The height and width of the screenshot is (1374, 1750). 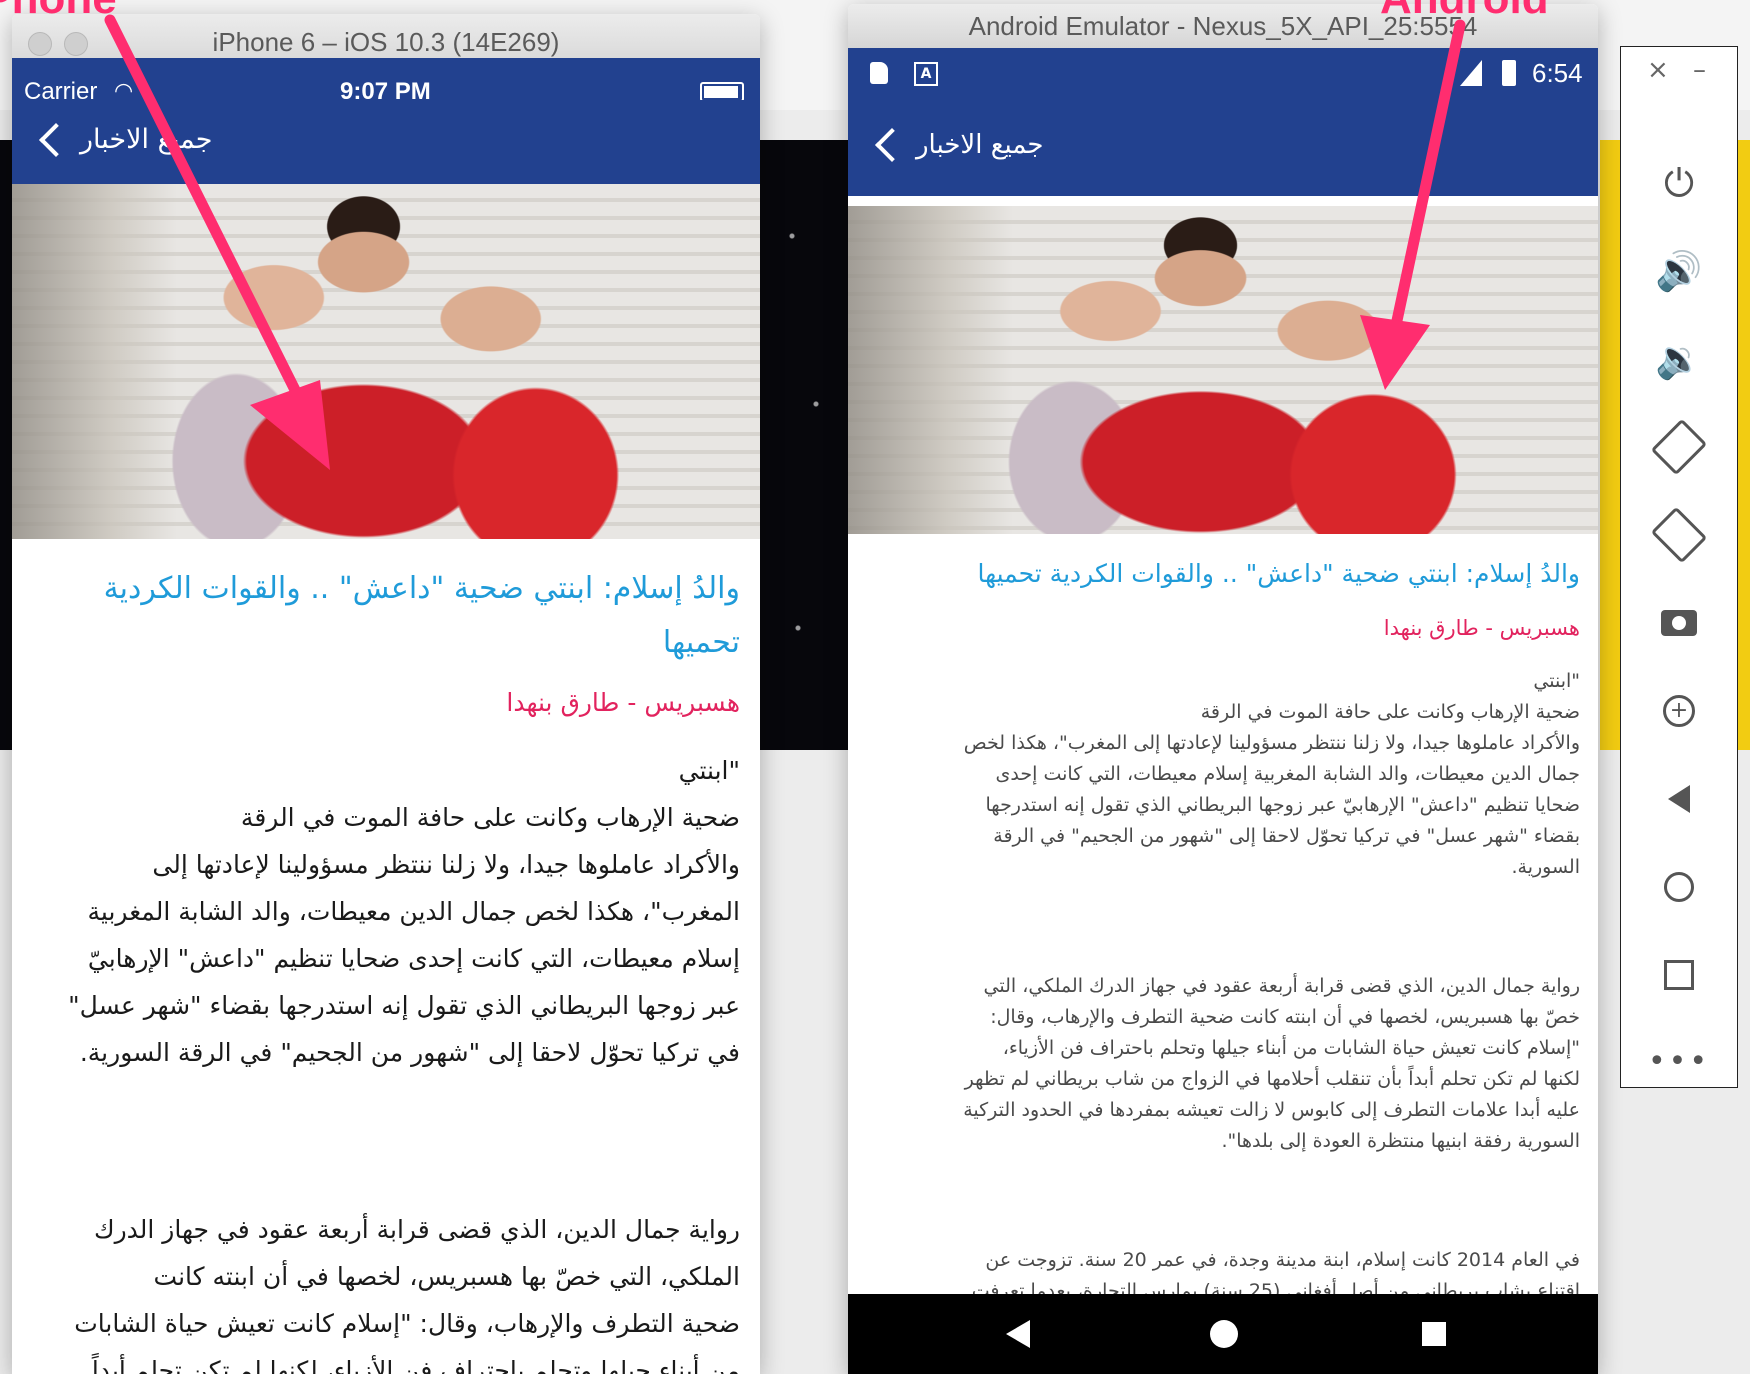 What do you see at coordinates (1545, 867) in the screenshot?
I see `body-line: السورية.` at bounding box center [1545, 867].